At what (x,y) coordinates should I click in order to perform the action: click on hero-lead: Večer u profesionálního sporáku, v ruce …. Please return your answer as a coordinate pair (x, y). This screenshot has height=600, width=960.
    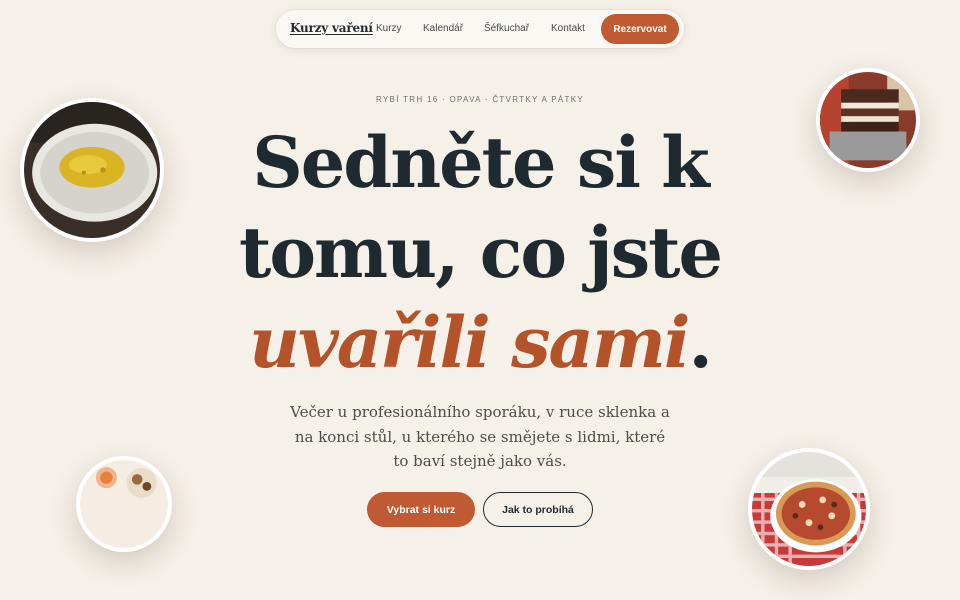
    Looking at the image, I should click on (480, 436).